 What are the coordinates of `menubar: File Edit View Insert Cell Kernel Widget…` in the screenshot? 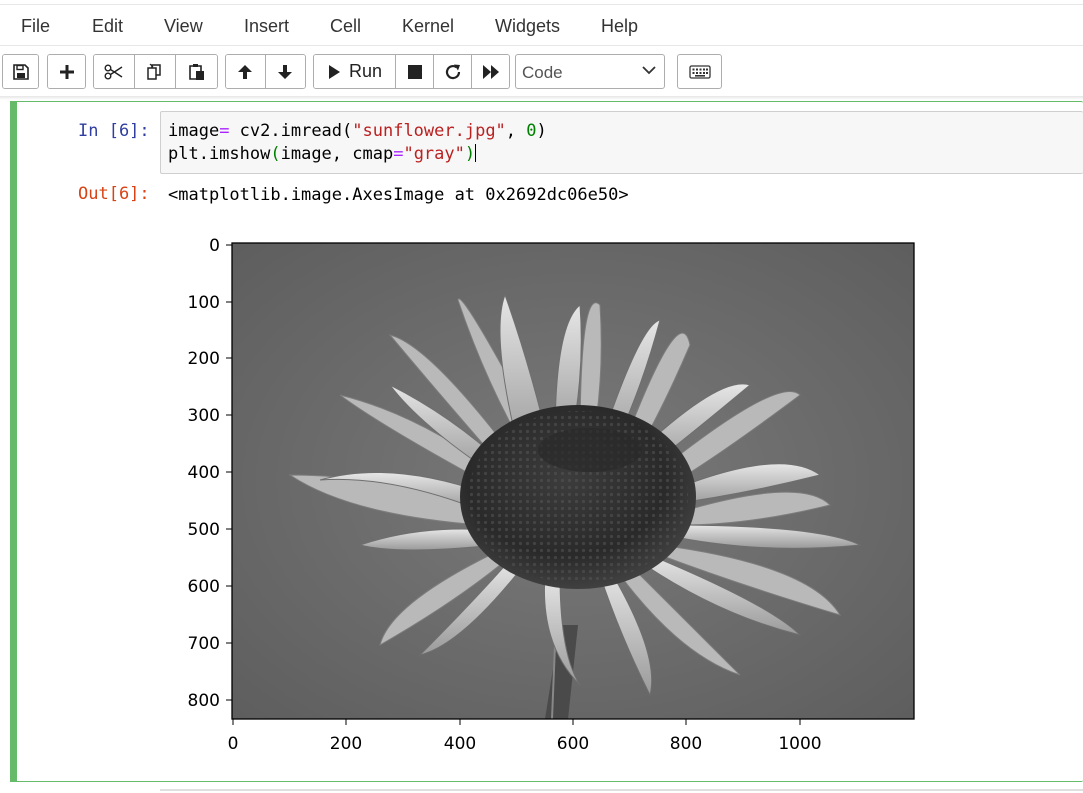 It's located at (541, 25).